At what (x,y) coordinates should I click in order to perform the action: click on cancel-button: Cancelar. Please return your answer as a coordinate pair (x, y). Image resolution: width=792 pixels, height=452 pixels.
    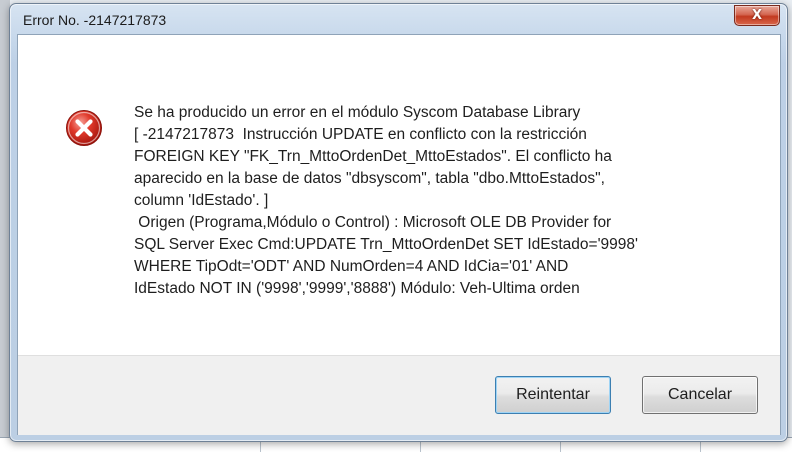
    Looking at the image, I should click on (700, 395).